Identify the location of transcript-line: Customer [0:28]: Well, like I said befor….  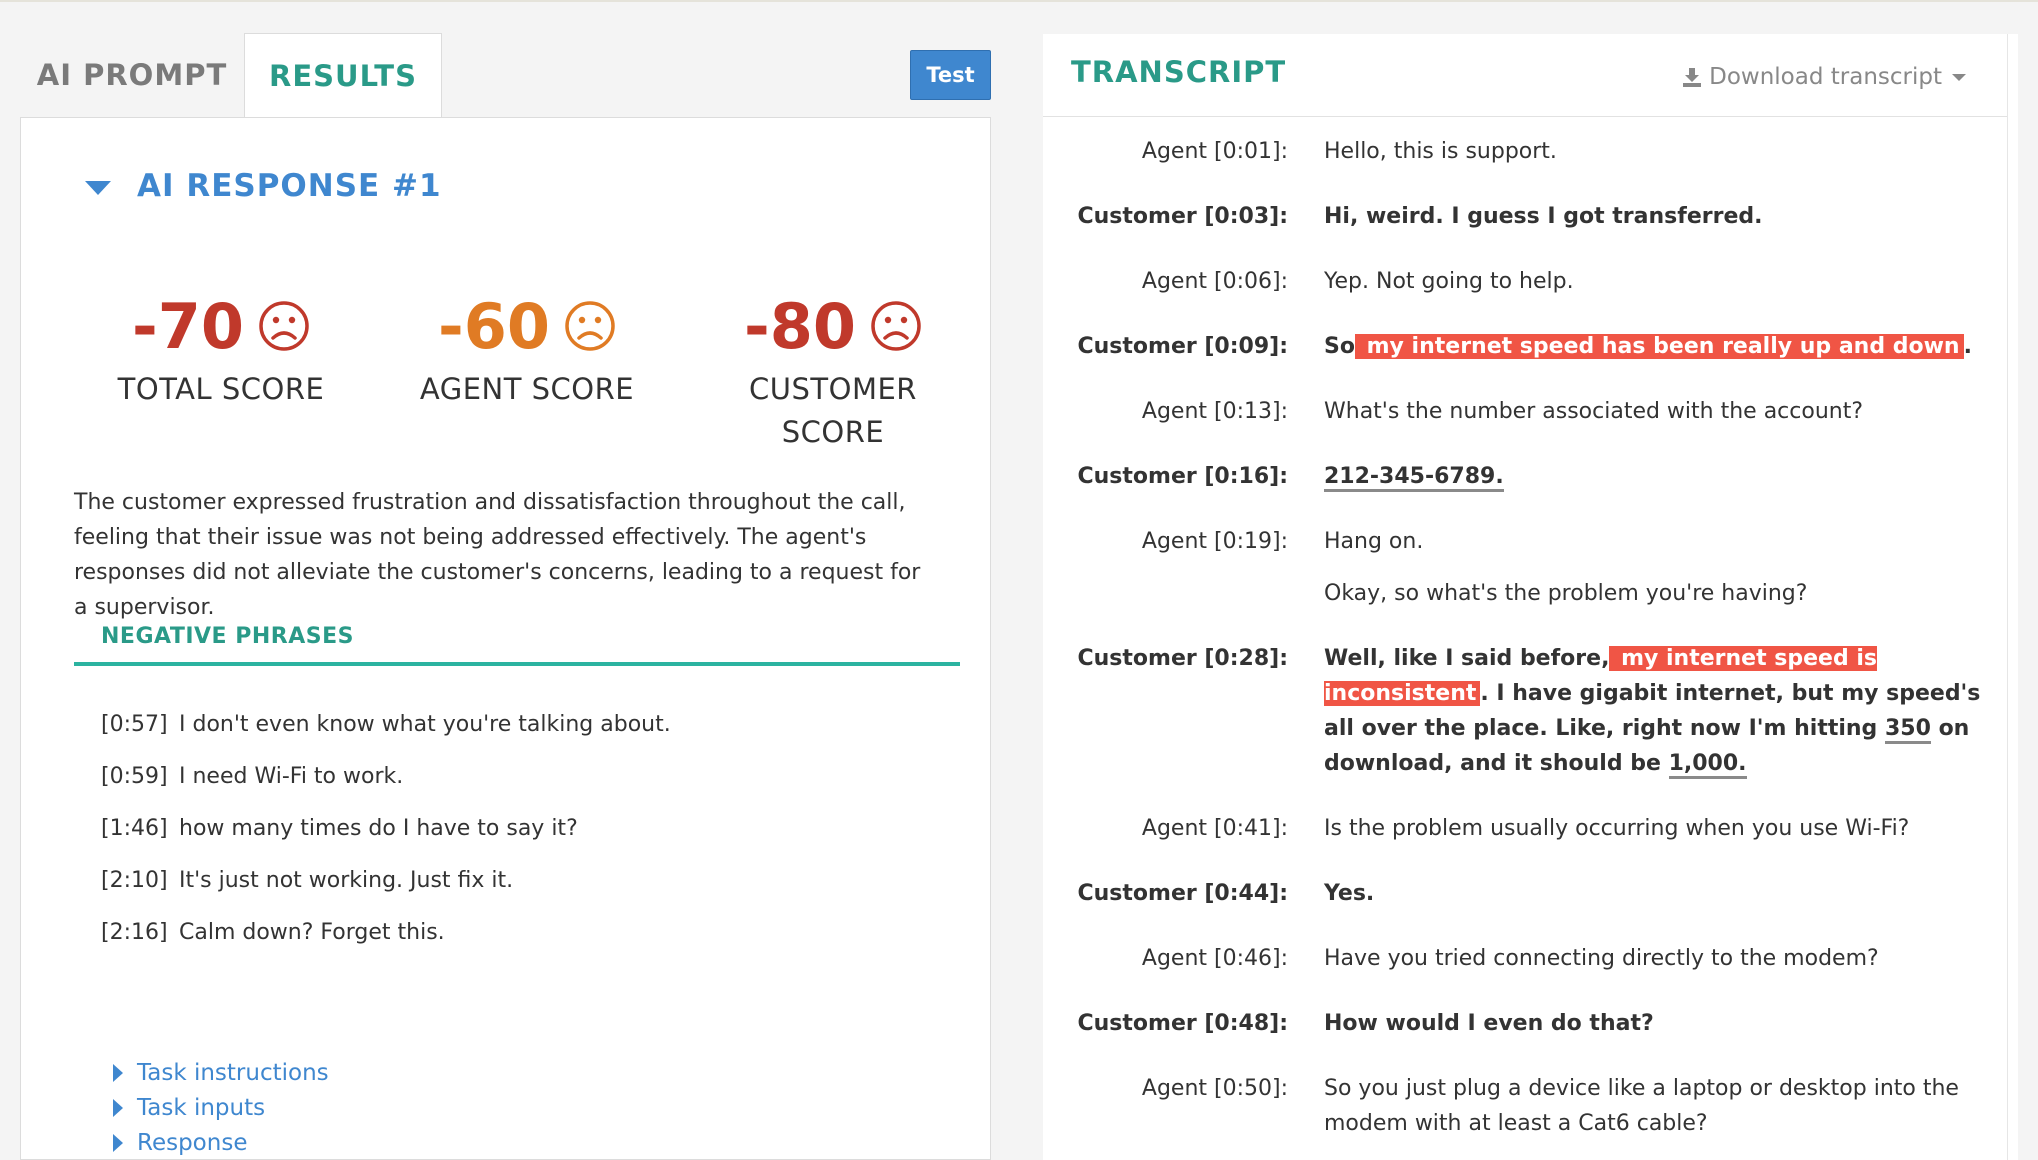
(1523, 711).